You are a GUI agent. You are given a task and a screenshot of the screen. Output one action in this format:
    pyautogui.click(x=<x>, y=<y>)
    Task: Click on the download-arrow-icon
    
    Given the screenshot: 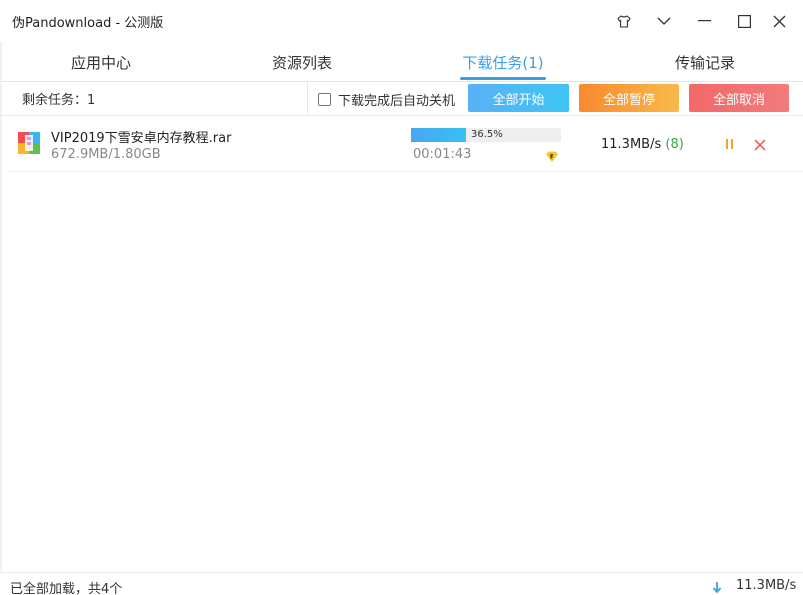 What is the action you would take?
    pyautogui.click(x=717, y=586)
    